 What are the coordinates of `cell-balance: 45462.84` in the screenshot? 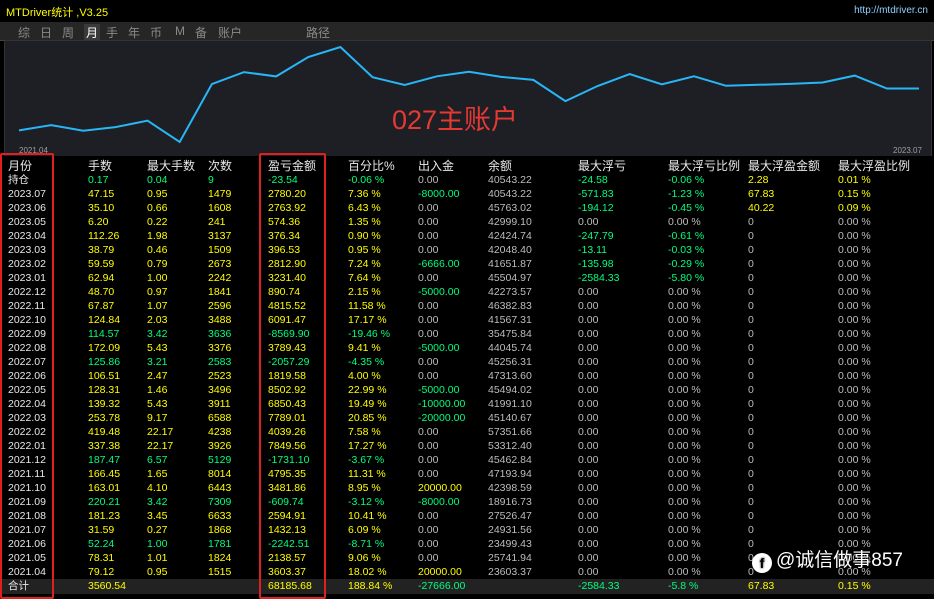 It's located at (510, 460).